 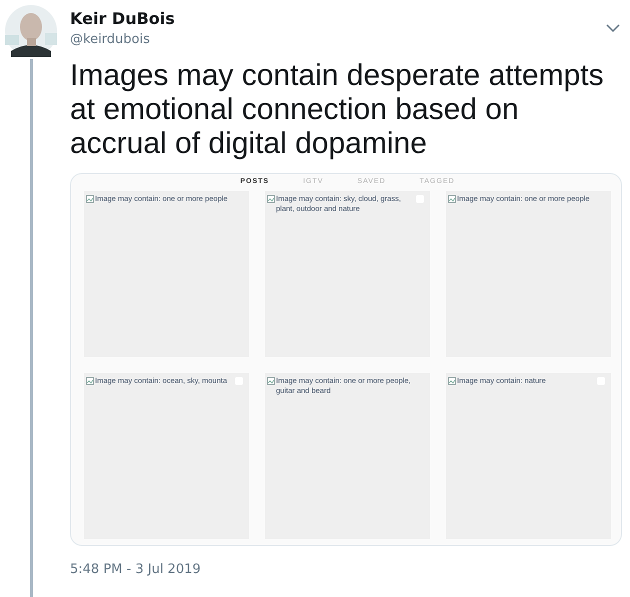 What do you see at coordinates (337, 110) in the screenshot?
I see `tweet-text: Images may contain desperate attempts at emotional connection based on accrual of digital dopamine` at bounding box center [337, 110].